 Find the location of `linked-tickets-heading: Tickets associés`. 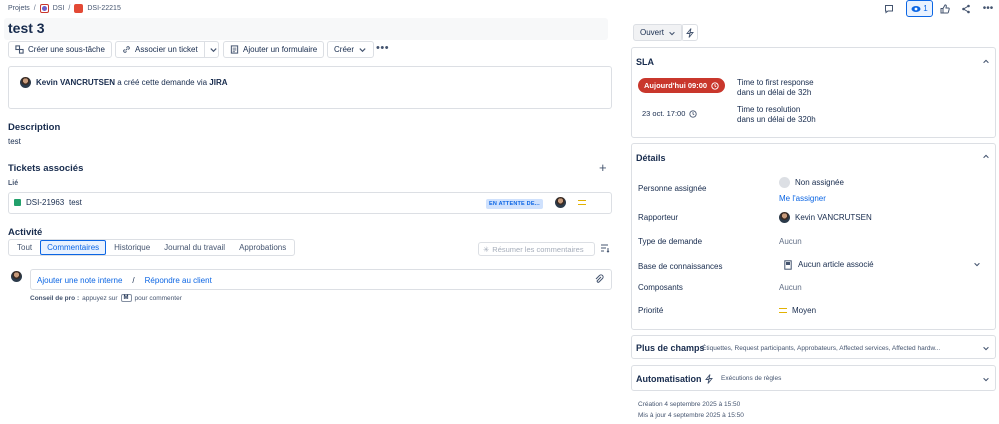

linked-tickets-heading: Tickets associés is located at coordinates (46, 168).